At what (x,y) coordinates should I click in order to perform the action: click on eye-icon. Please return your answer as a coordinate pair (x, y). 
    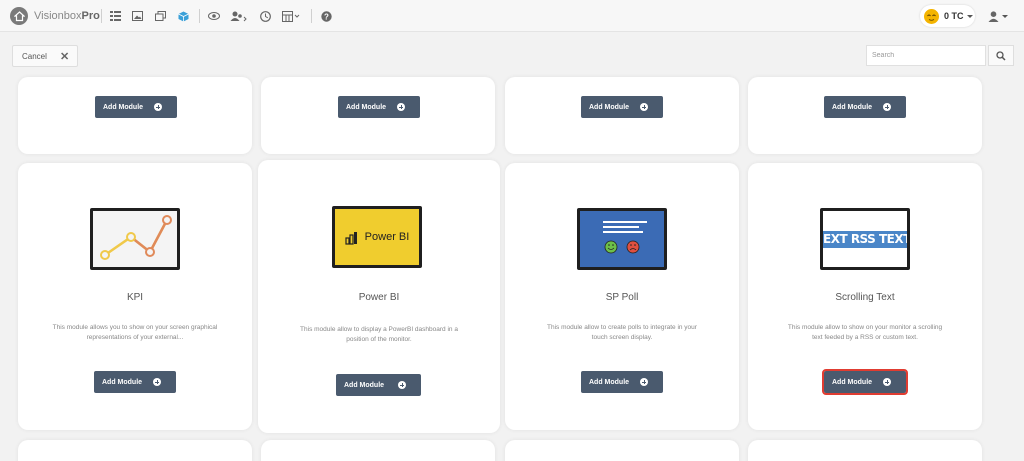
    Looking at the image, I should click on (214, 16).